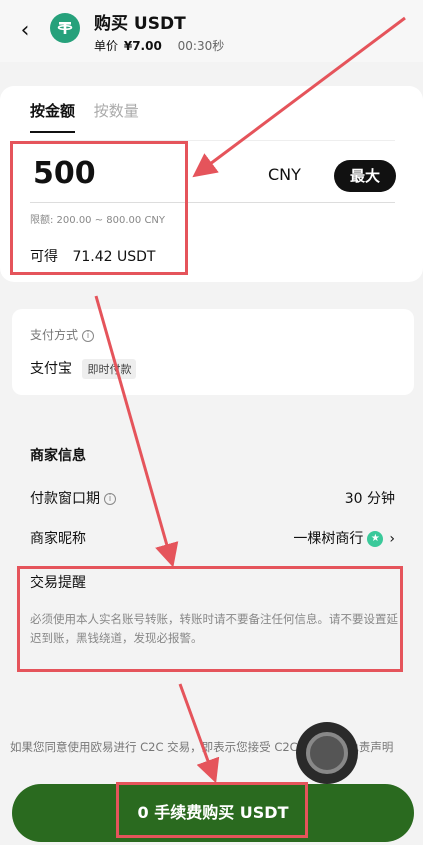 Image resolution: width=423 pixels, height=845 pixels. I want to click on tab-by-amount: 按金额, so click(53, 116).